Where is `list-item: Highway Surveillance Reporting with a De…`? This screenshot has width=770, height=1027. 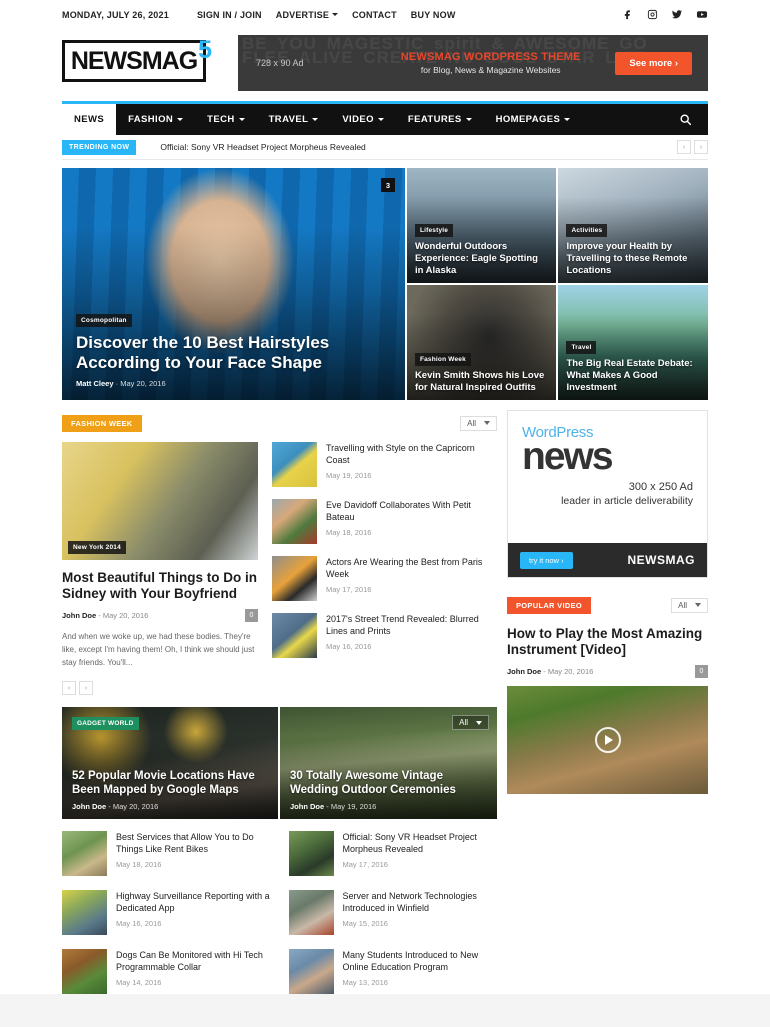
list-item: Highway Surveillance Reporting with a De… is located at coordinates (166, 912).